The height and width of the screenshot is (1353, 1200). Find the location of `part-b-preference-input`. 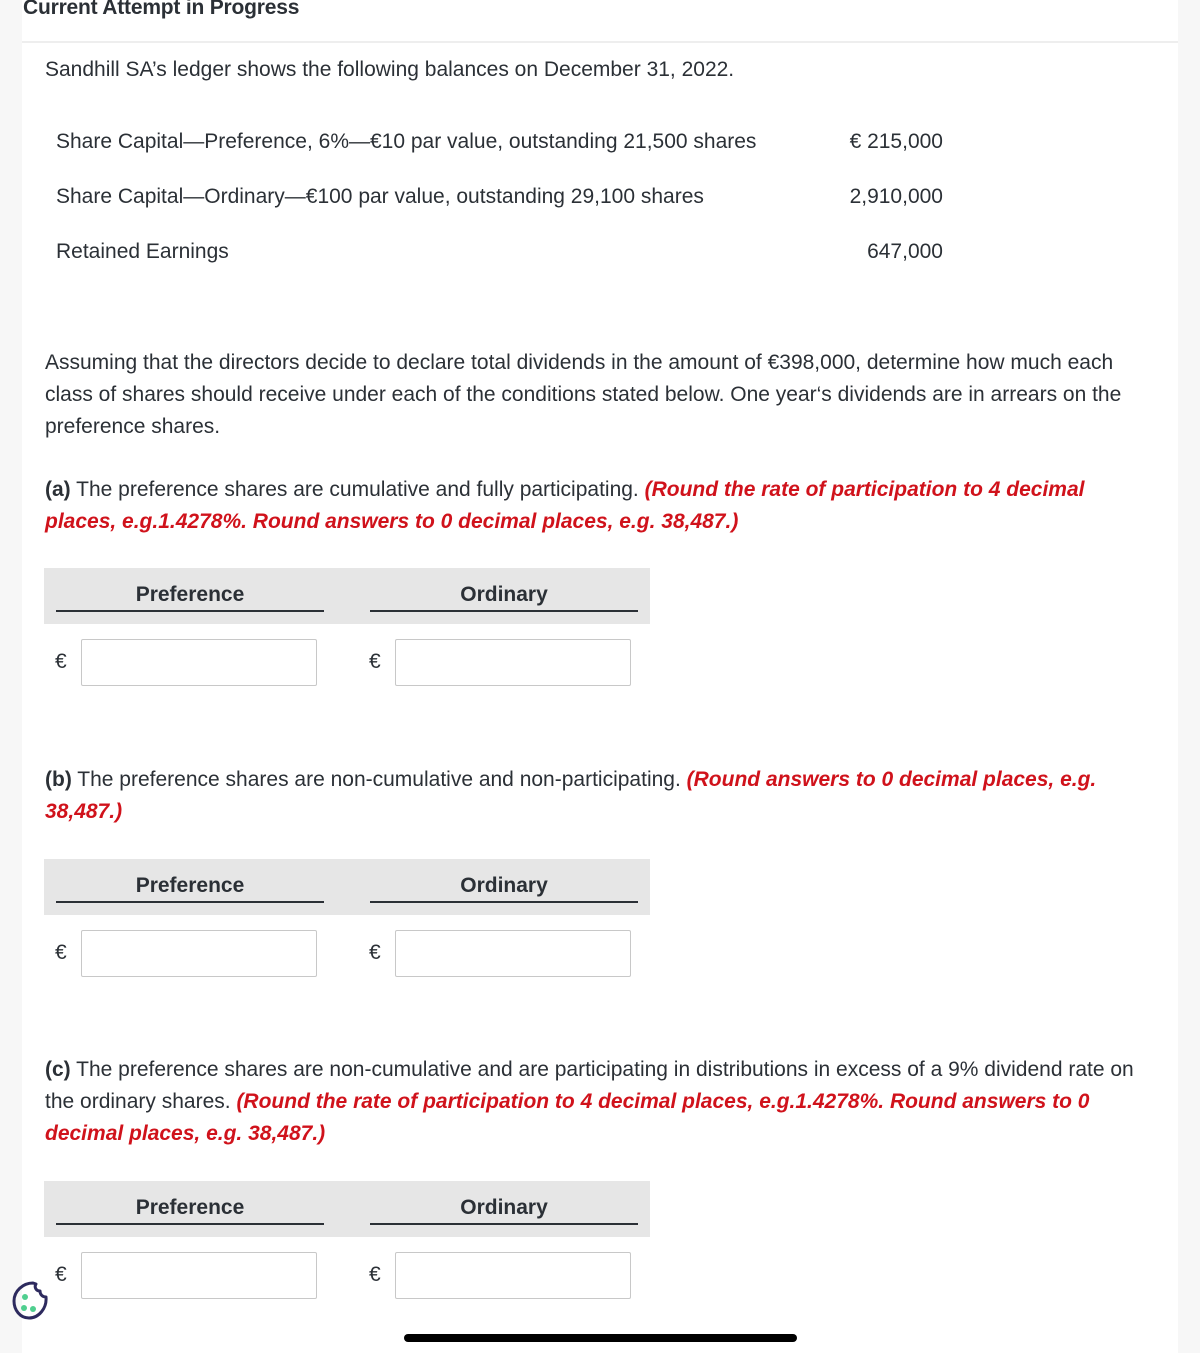

part-b-preference-input is located at coordinates (199, 953).